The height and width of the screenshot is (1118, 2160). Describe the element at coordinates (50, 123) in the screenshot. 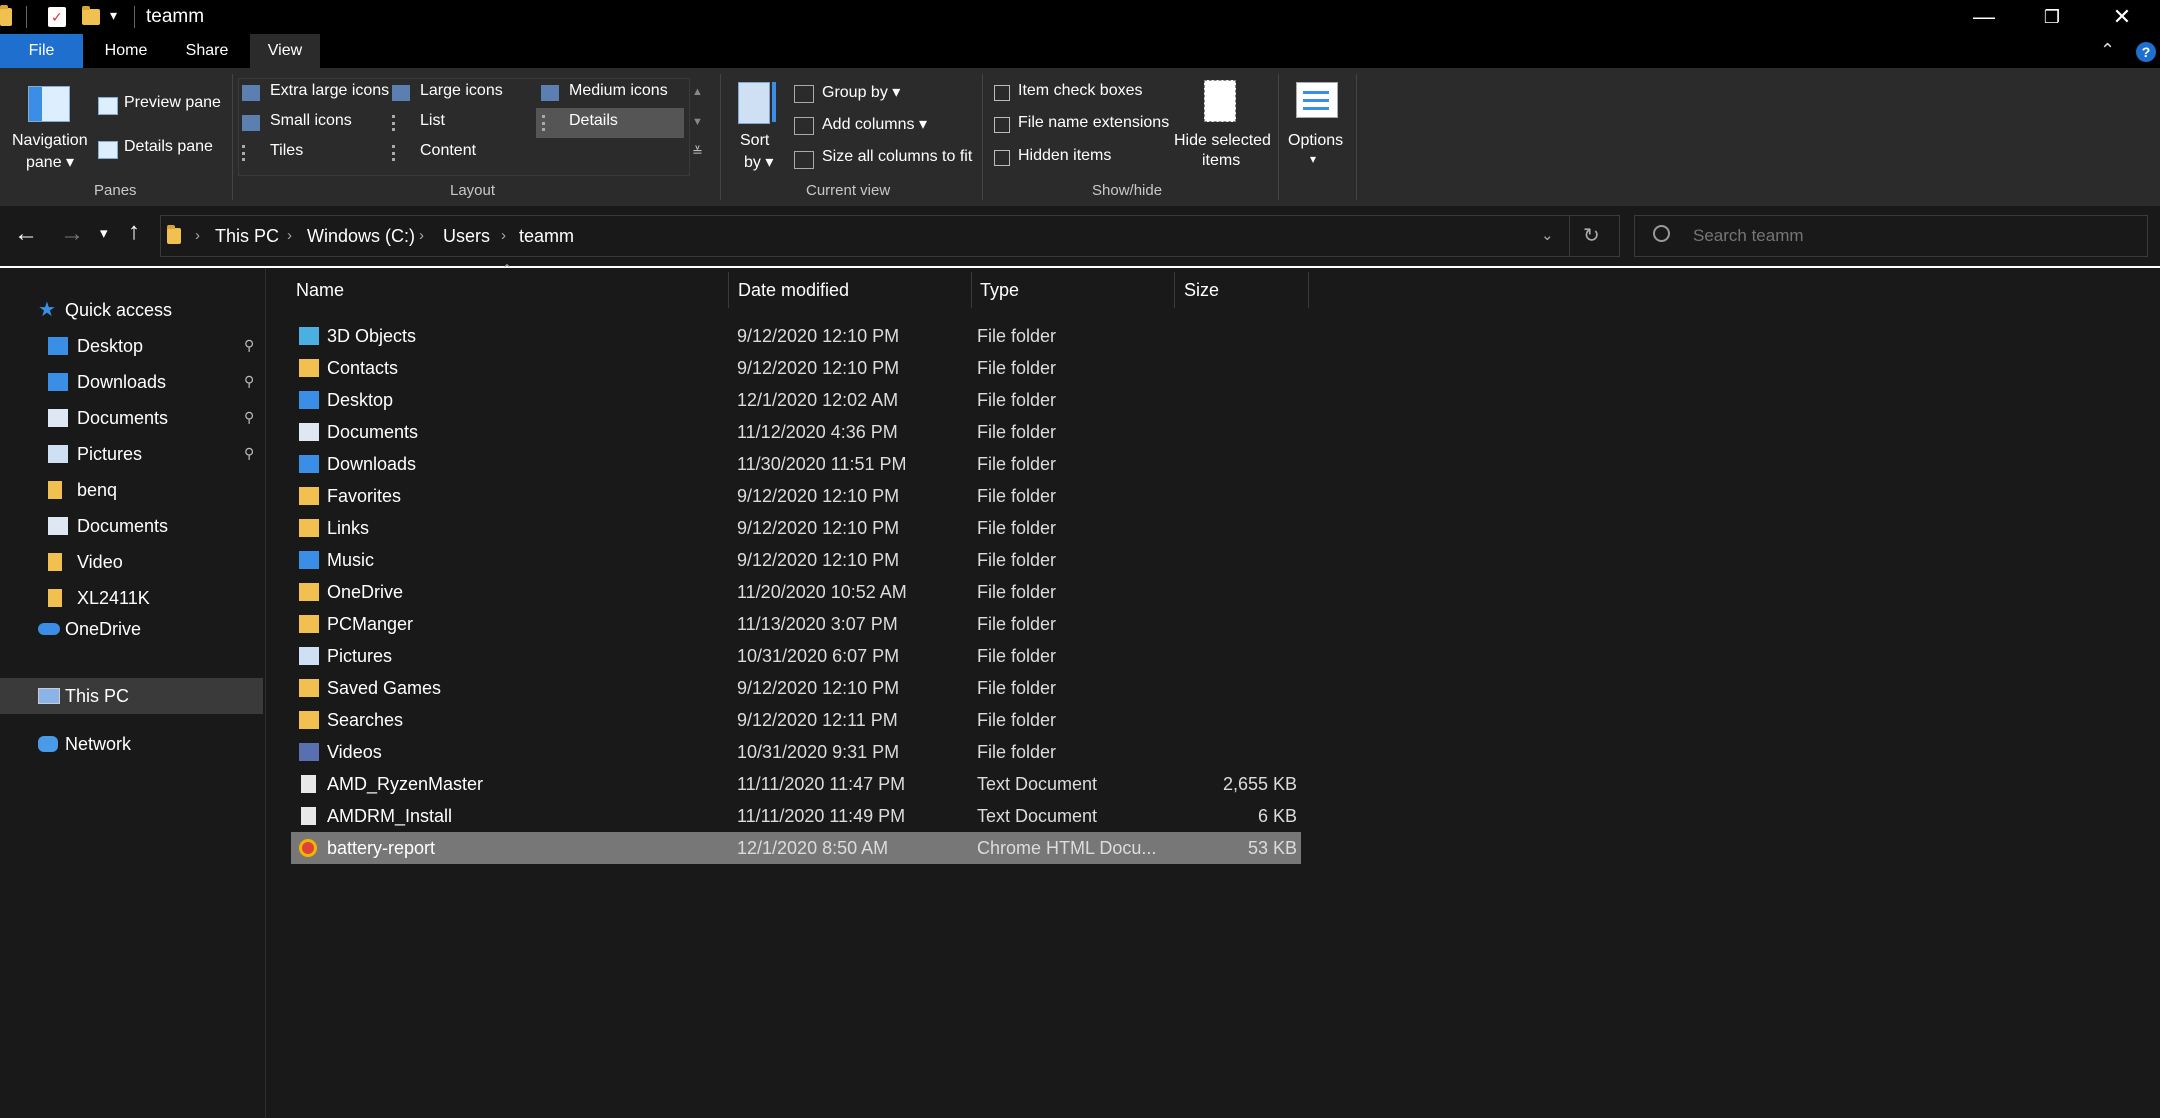

I see `navigation-pane-button: Navigation pane ▾` at that location.